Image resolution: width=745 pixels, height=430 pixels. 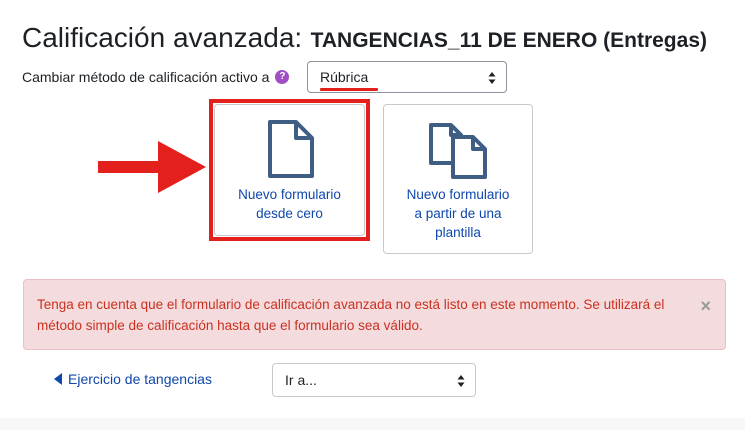 I want to click on copy-documents-icon, so click(x=458, y=151).